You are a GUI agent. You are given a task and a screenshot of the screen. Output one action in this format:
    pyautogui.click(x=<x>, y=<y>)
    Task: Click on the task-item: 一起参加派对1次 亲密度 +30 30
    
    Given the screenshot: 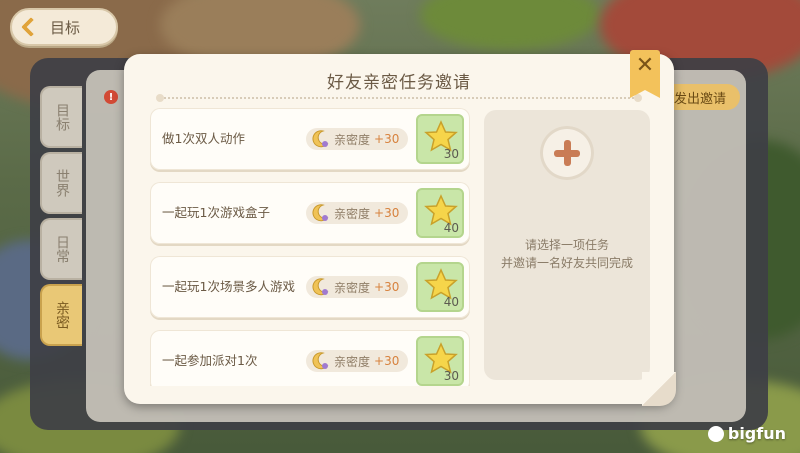 What is the action you would take?
    pyautogui.click(x=310, y=358)
    